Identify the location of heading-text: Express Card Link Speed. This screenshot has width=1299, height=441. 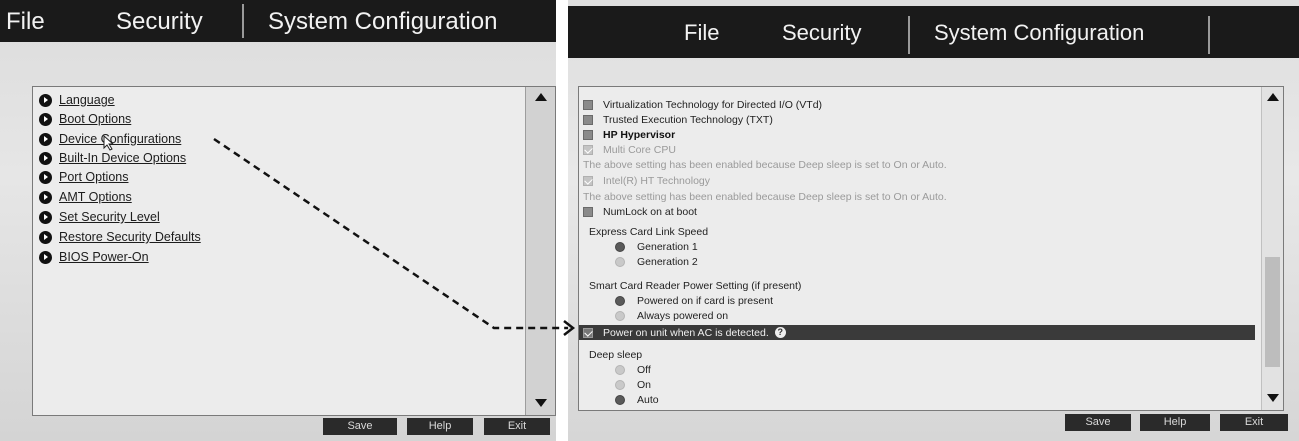
(649, 231).